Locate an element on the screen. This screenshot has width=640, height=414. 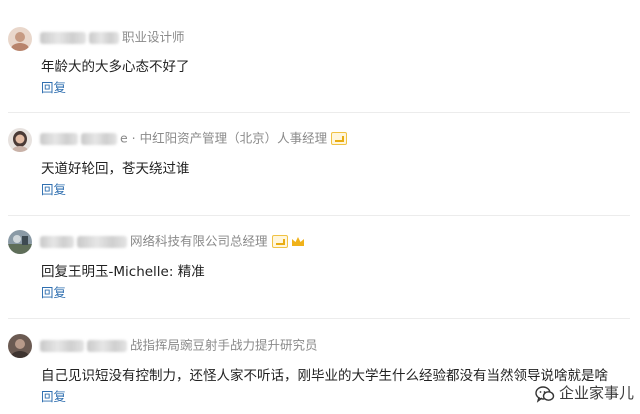
author-title: 战指挥局豌豆射手战力提升研究员 is located at coordinates (224, 345).